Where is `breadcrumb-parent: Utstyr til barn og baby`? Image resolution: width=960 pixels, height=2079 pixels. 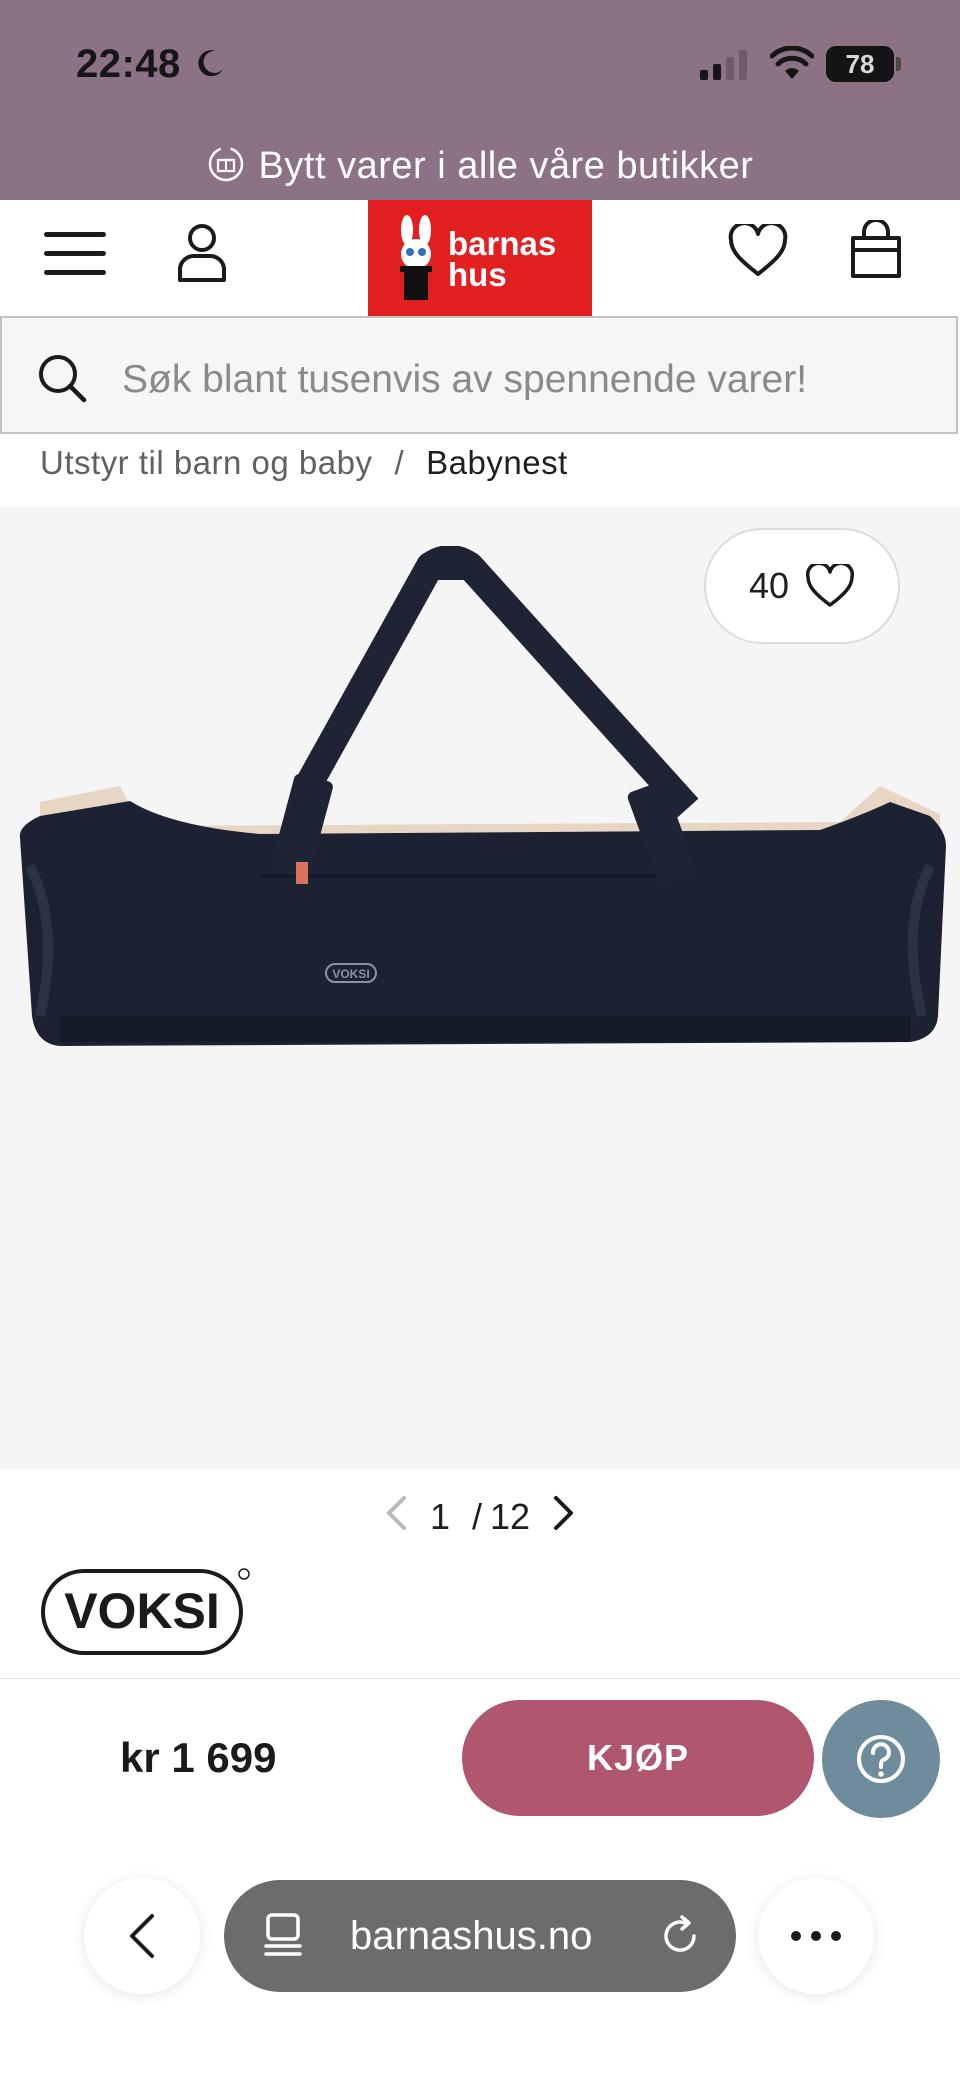 breadcrumb-parent: Utstyr til barn og baby is located at coordinates (206, 462).